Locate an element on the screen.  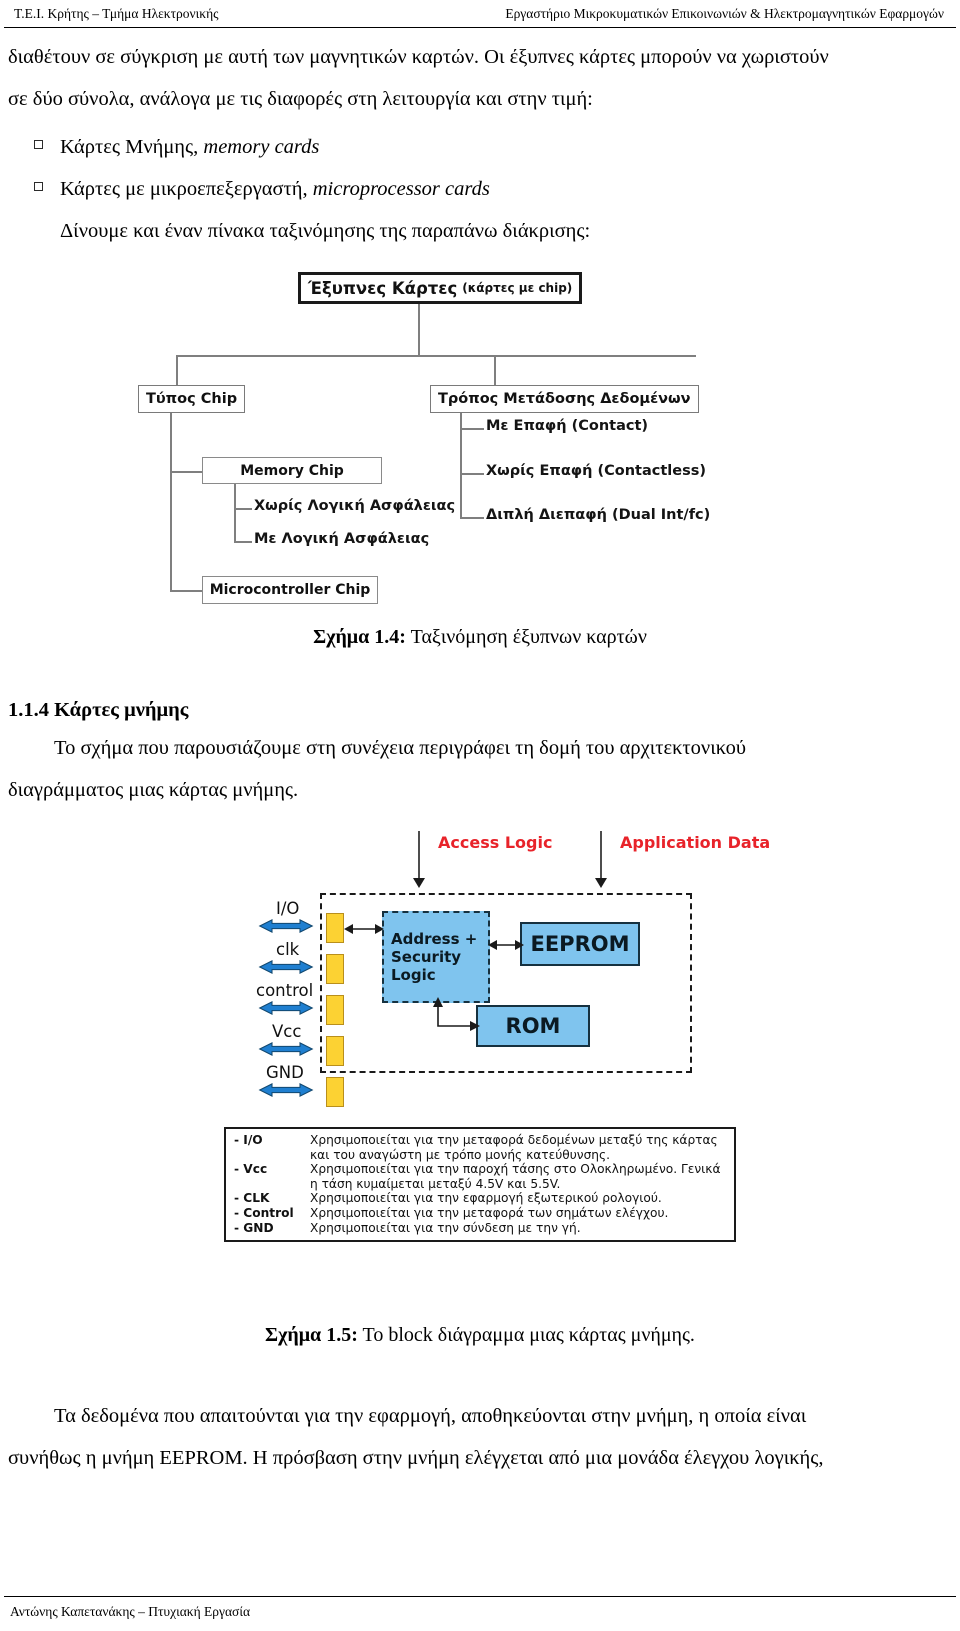
tree-node-chip-type: Τύπος Chip is located at coordinates (192, 399).